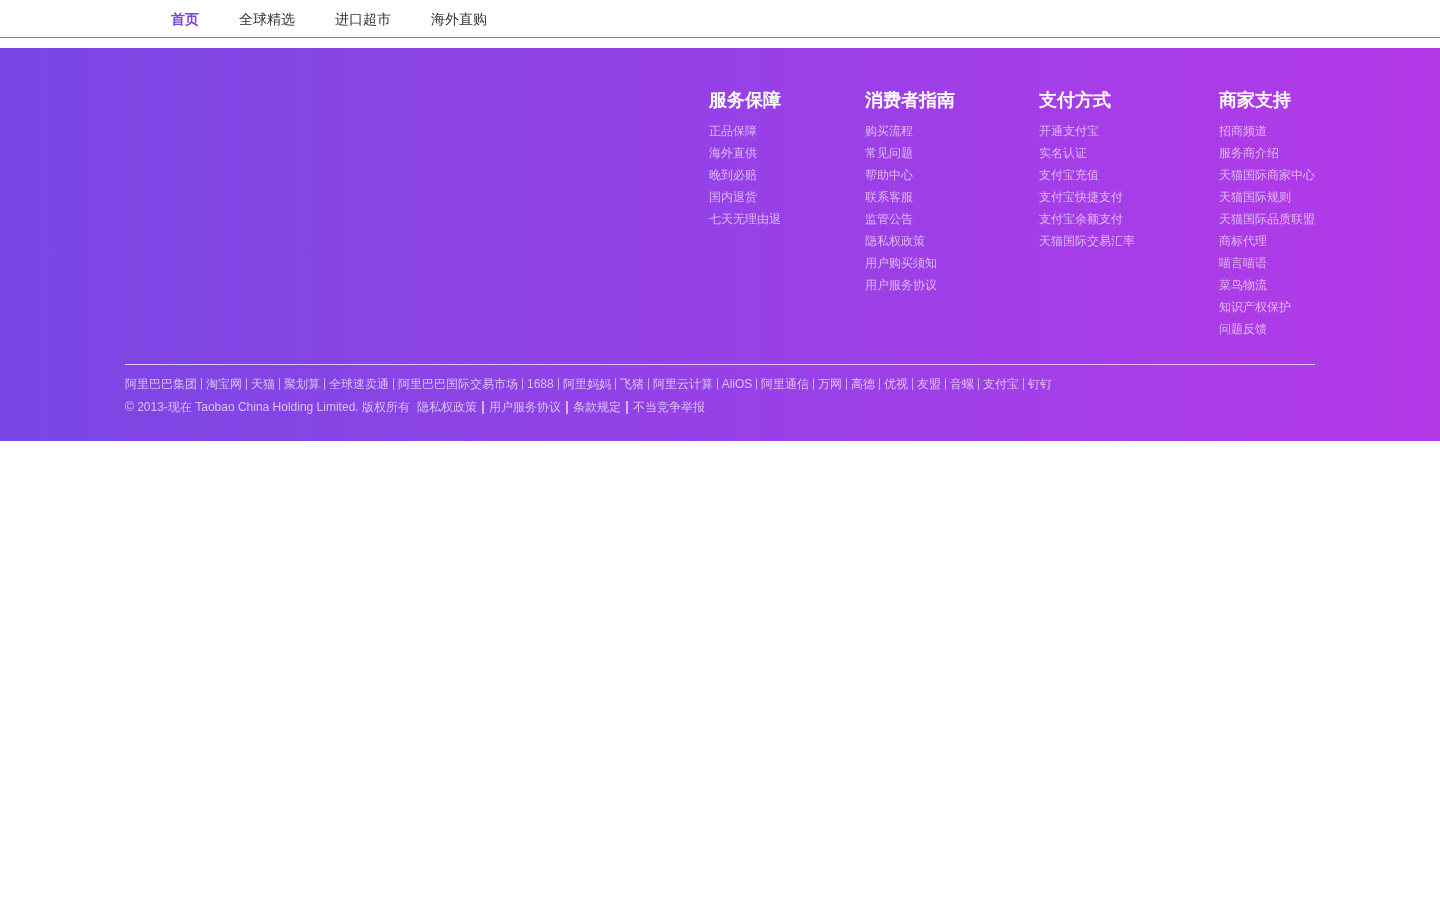 The image size is (1440, 900). Describe the element at coordinates (910, 100) in the screenshot. I see `column-heading: 消费者指南` at that location.